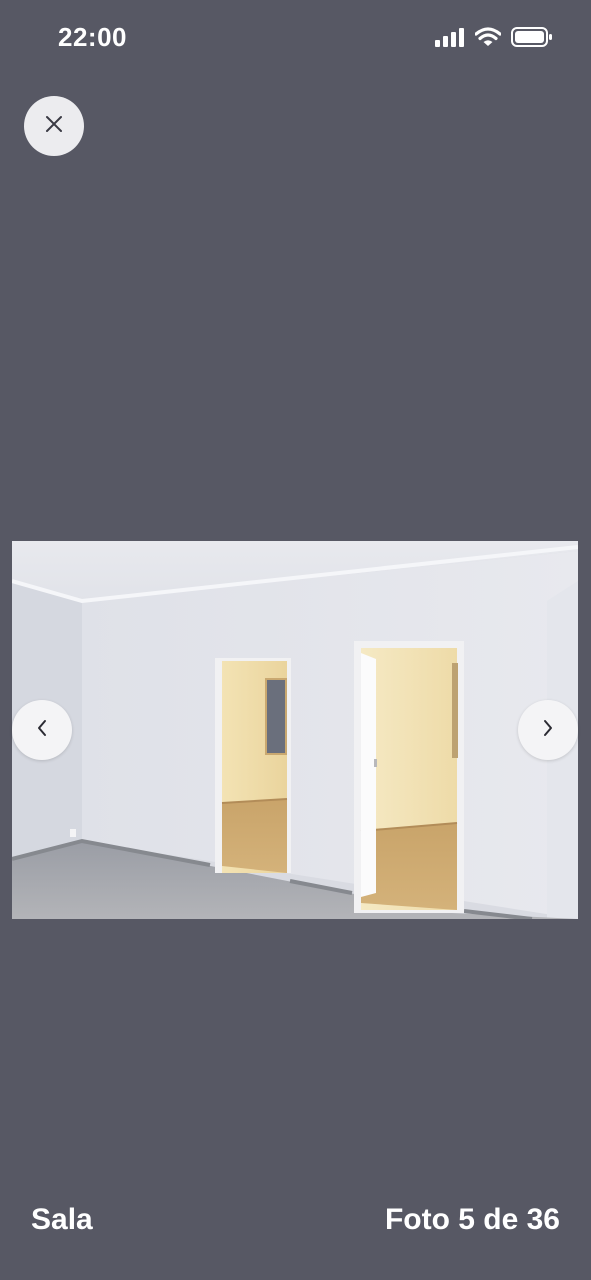  I want to click on close-button, so click(54, 126).